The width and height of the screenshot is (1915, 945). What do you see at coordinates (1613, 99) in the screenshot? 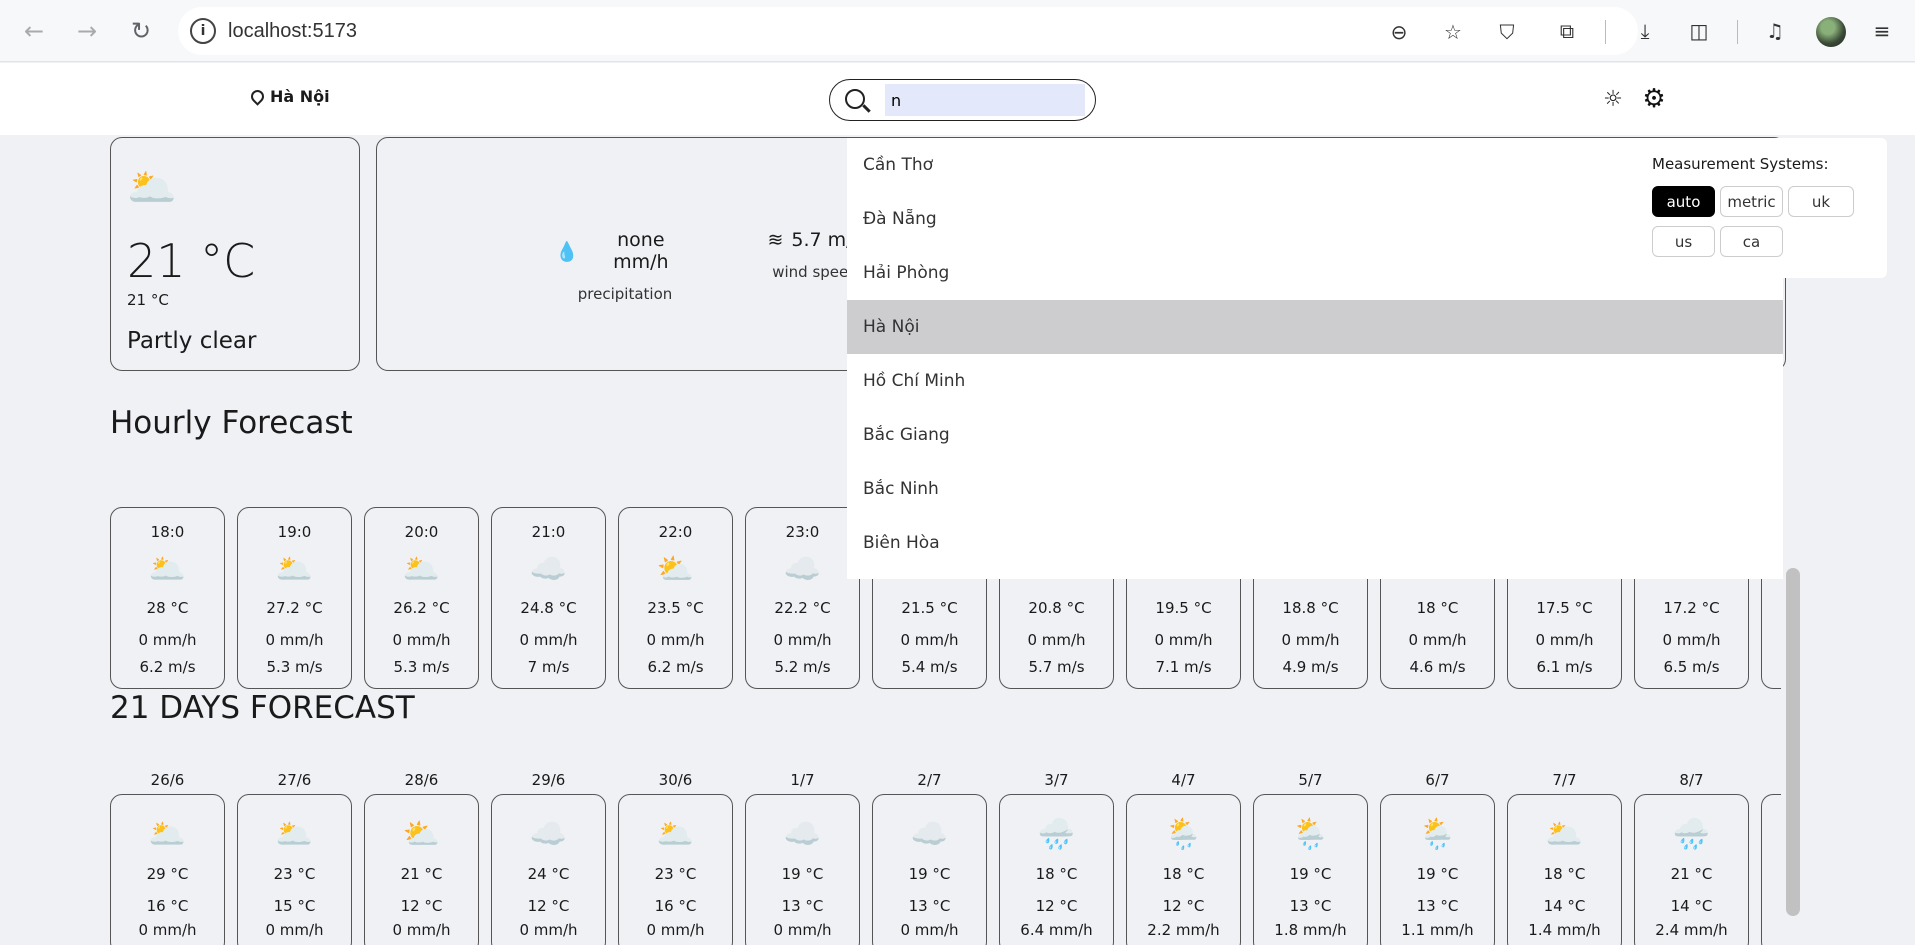
I see `theme-toggle-sun-icon: ☼` at bounding box center [1613, 99].